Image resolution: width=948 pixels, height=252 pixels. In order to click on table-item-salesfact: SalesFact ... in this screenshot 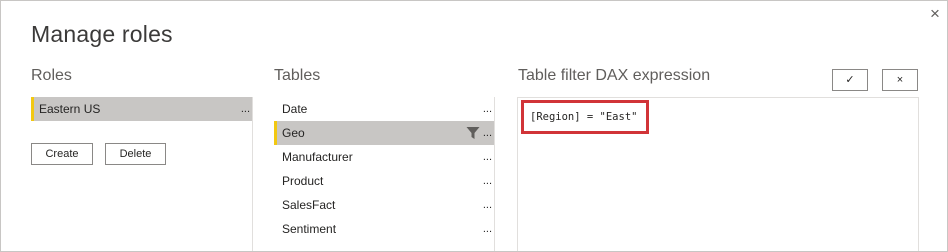, I will do `click(384, 205)`.